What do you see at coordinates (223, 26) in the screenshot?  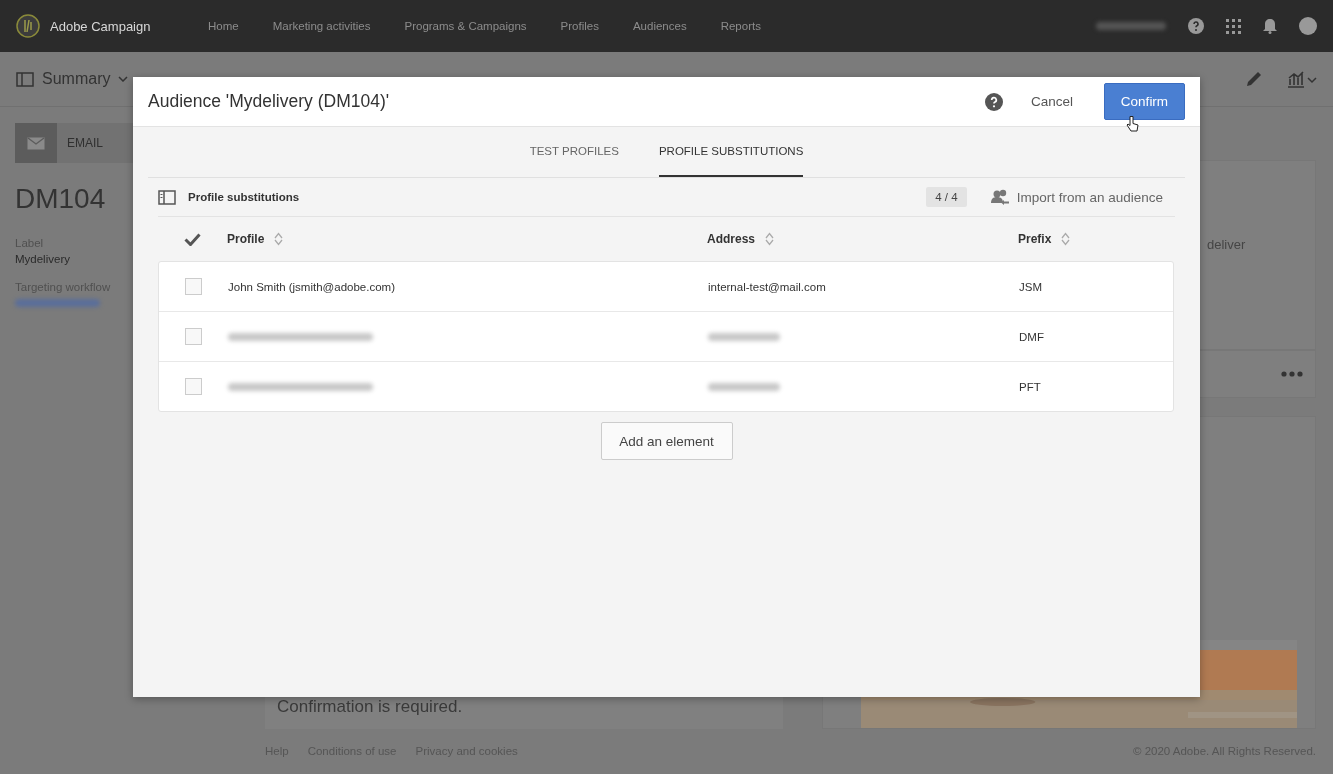 I see `nav-link: Home` at bounding box center [223, 26].